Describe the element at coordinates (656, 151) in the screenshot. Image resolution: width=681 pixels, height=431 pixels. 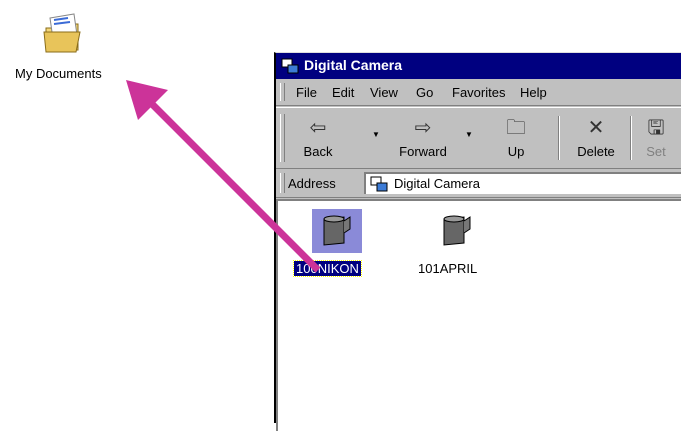
I see `setup-label: Set` at that location.